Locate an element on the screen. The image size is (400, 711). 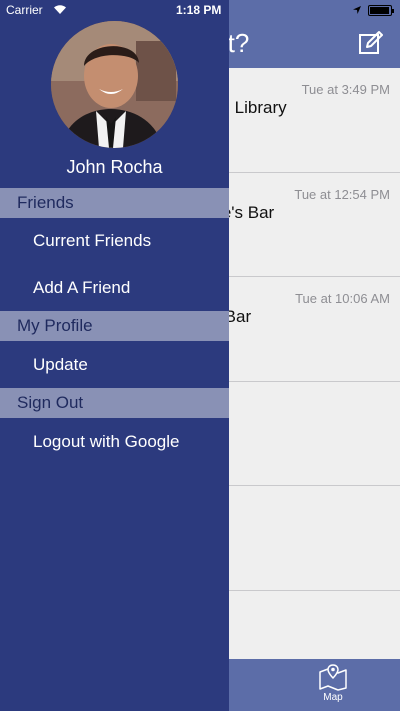
location-arrow-icon is located at coordinates (357, 11).